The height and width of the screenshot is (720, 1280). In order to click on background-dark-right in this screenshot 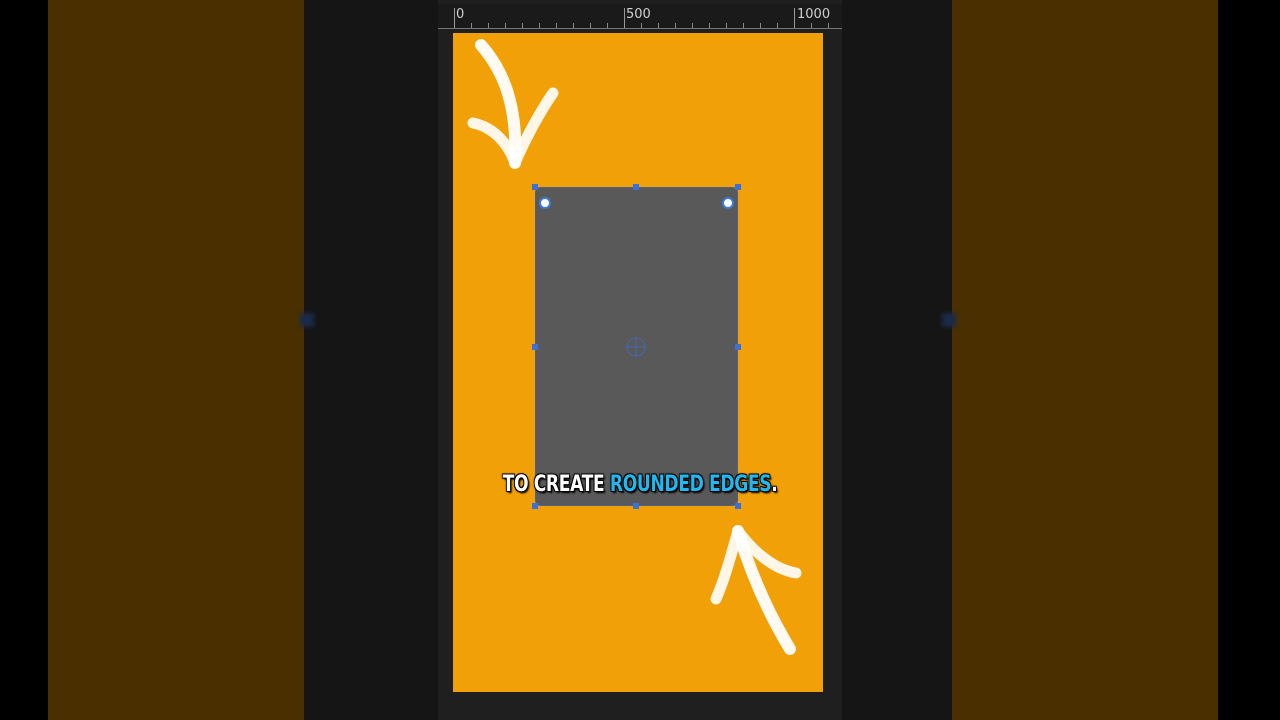, I will do `click(897, 360)`.